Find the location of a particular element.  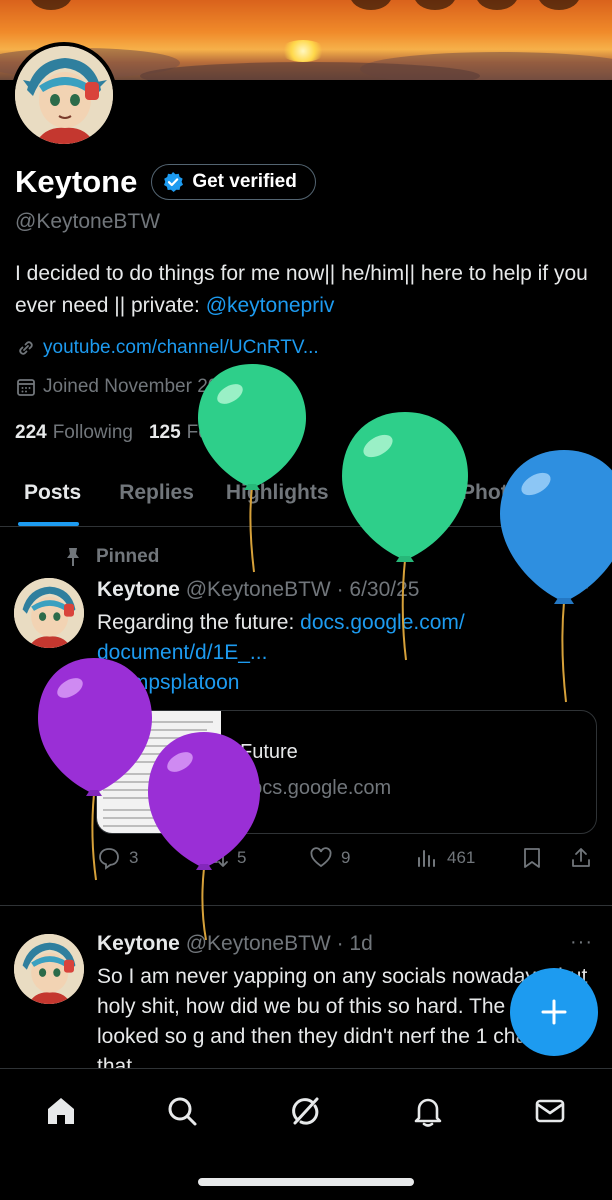

followers-link: 125 Followers is located at coordinates (208, 433).